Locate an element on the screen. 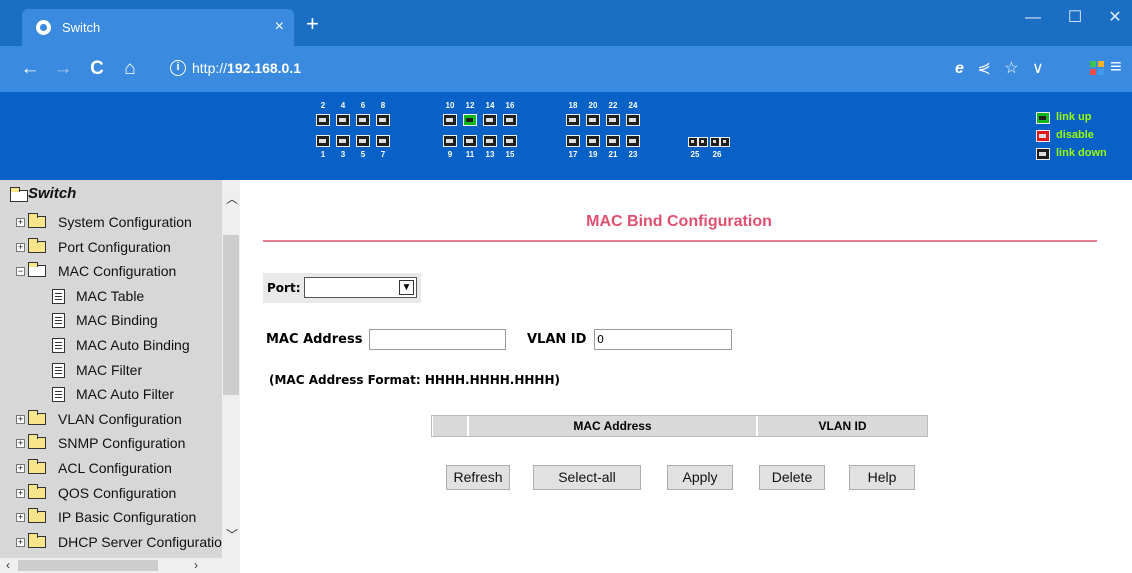 This screenshot has width=1132, height=573. browser-tab: Switch × is located at coordinates (158, 27).